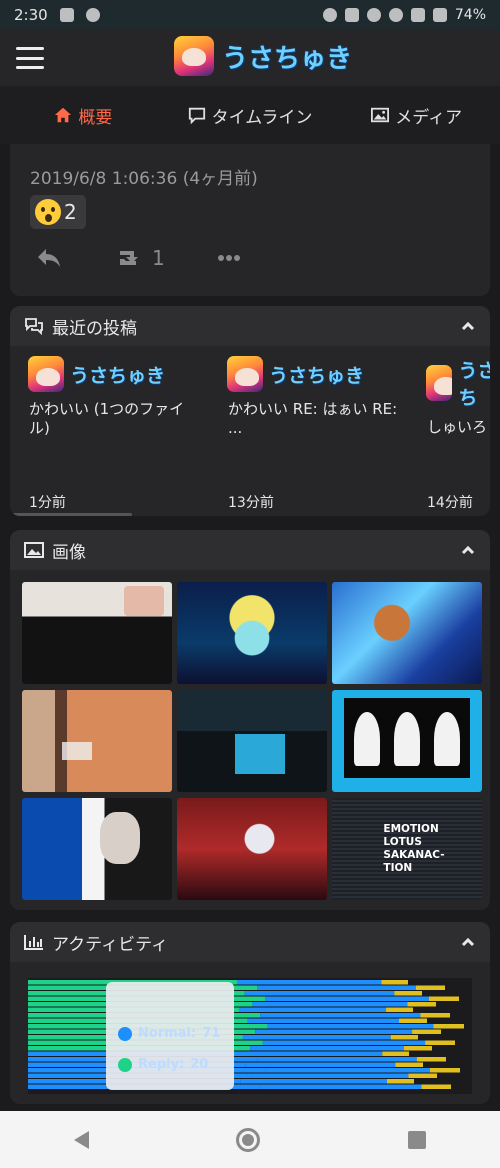 This screenshot has height=1168, width=500. I want to click on back-icon, so click(81, 1139).